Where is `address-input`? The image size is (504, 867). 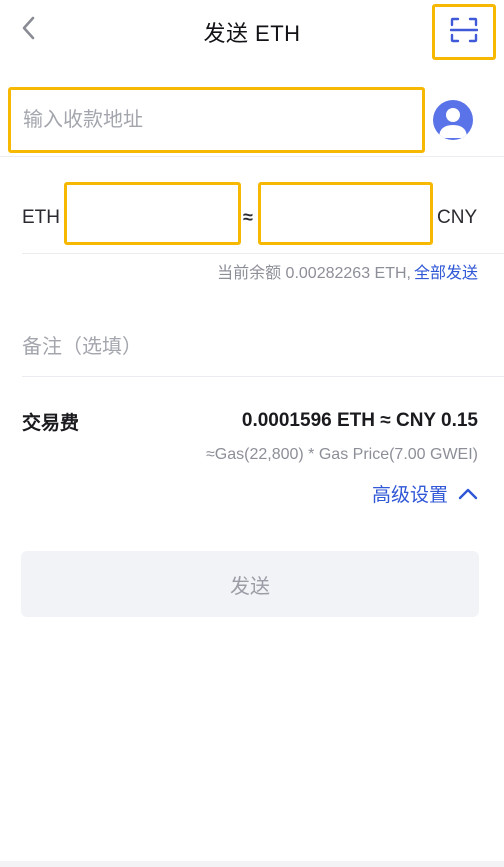 address-input is located at coordinates (216, 120).